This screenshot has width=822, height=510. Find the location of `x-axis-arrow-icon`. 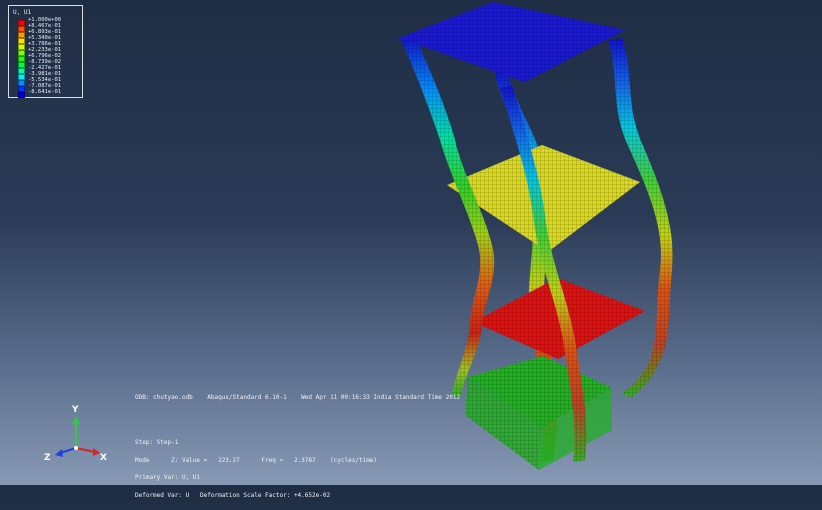

x-axis-arrow-icon is located at coordinates (96, 452).